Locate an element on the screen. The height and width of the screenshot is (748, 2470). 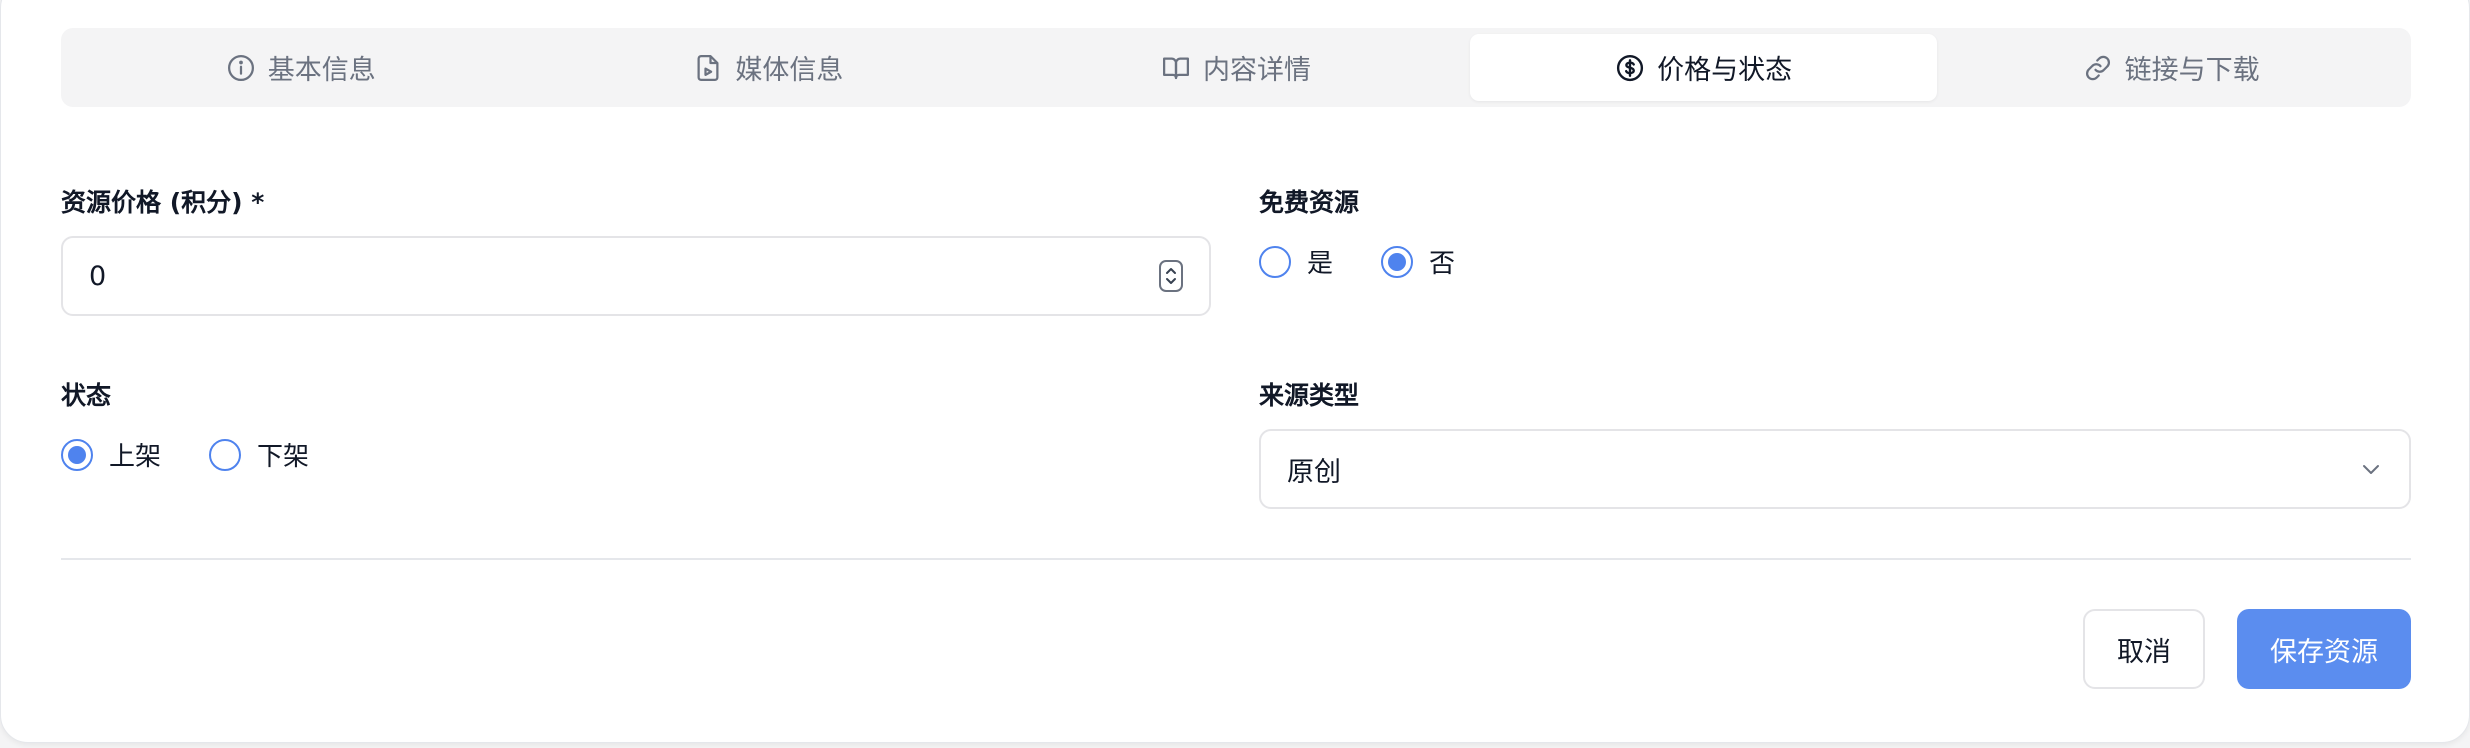
tab-content-details: 内容详情 is located at coordinates (1236, 67).